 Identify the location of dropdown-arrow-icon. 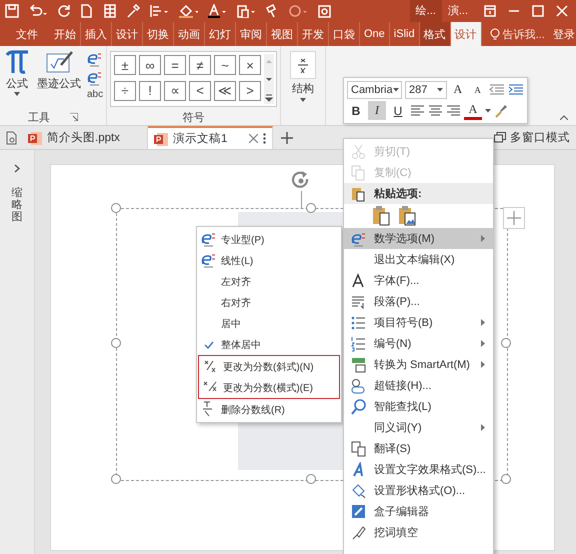
(488, 110).